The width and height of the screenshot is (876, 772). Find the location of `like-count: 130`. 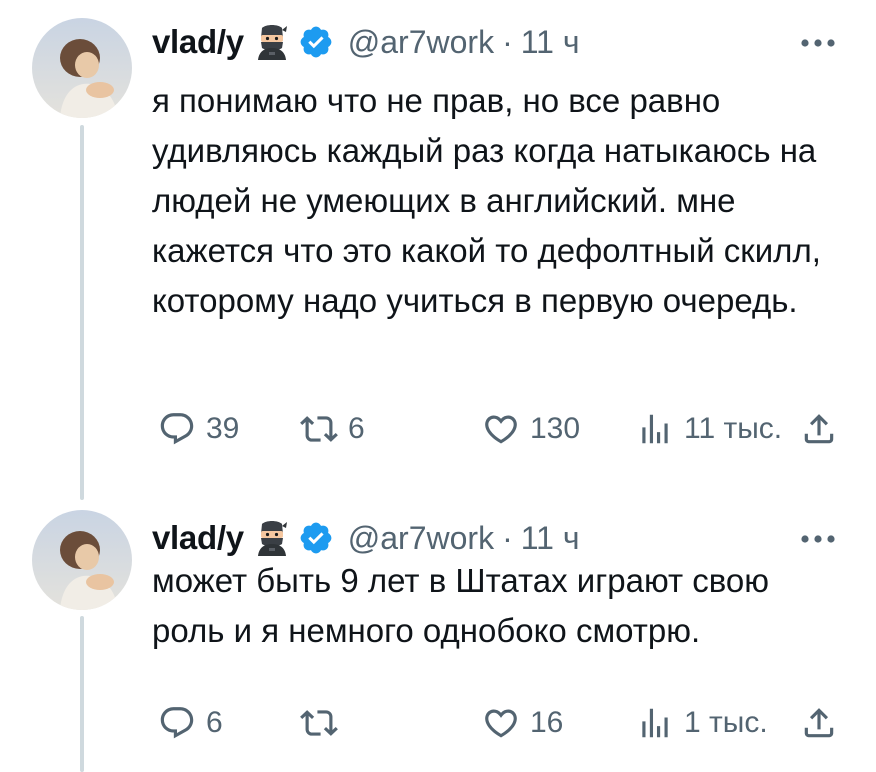

like-count: 130 is located at coordinates (555, 428).